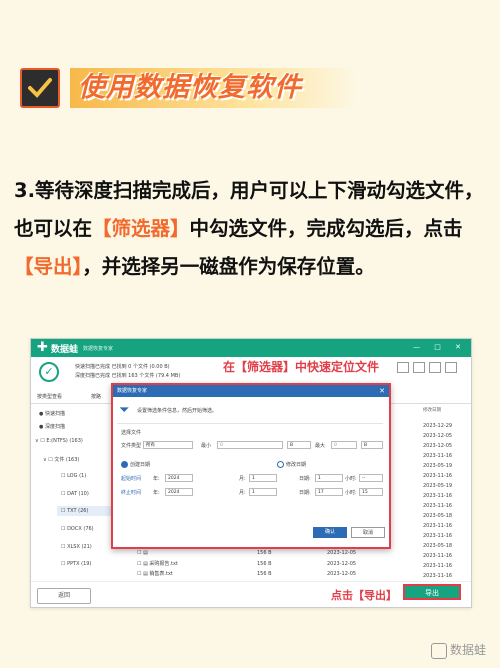 The image size is (500, 668). Describe the element at coordinates (135, 464) in the screenshot. I see `radio-create-date: 创建日期` at that location.